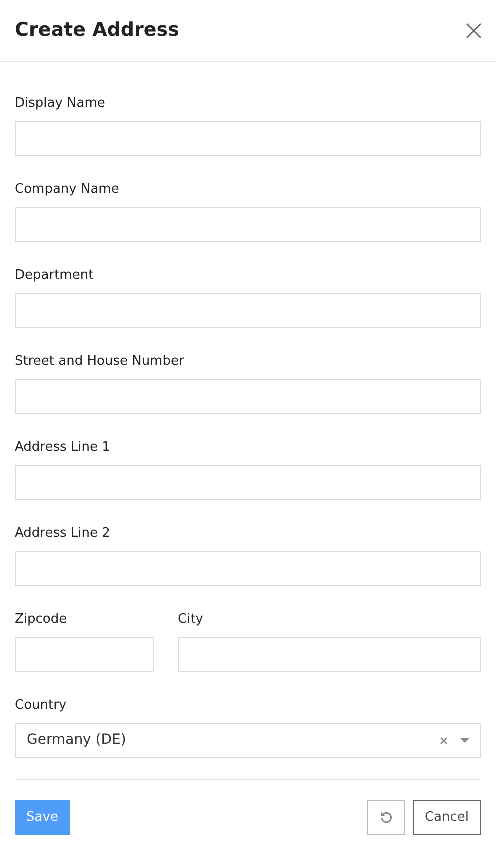 The width and height of the screenshot is (496, 849). What do you see at coordinates (97, 31) in the screenshot?
I see `dialog-title: Create Address` at bounding box center [97, 31].